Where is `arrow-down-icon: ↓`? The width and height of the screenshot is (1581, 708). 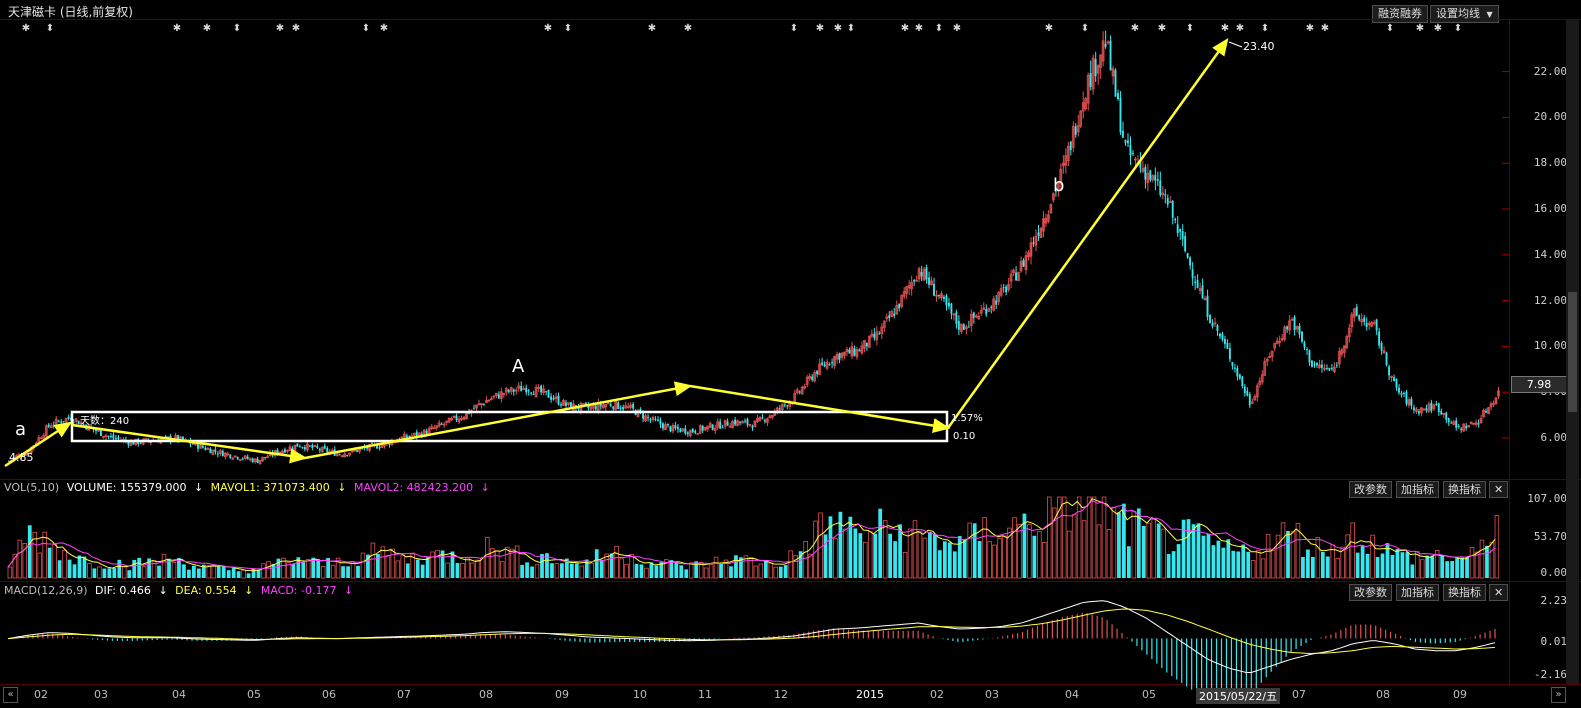
arrow-down-icon: ↓ is located at coordinates (348, 590).